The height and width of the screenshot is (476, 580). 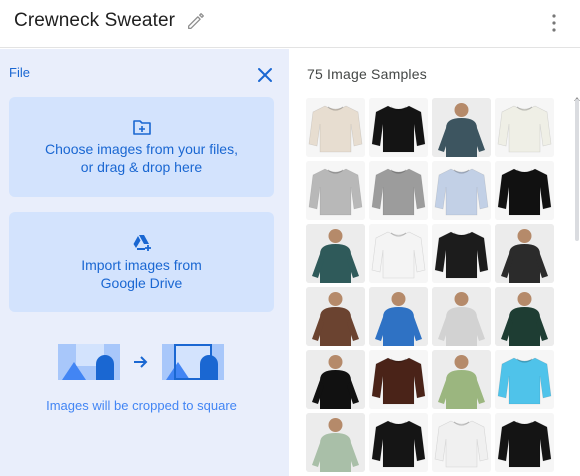 What do you see at coordinates (196, 21) in the screenshot?
I see `pencil-edit-icon` at bounding box center [196, 21].